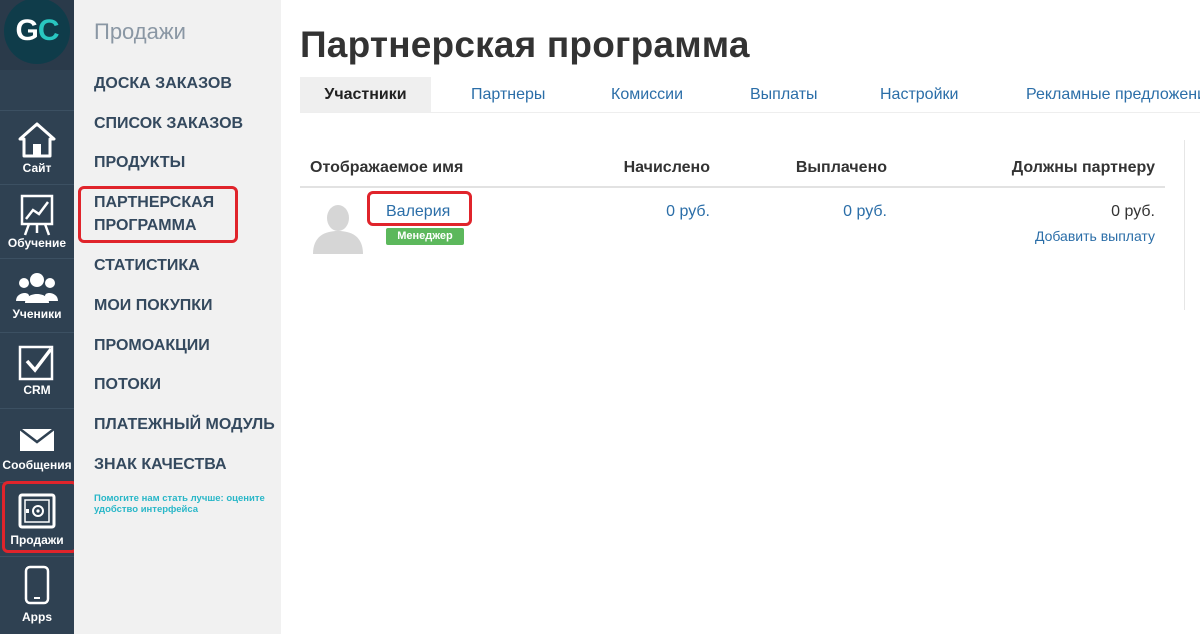  Describe the element at coordinates (784, 94) in the screenshot. I see `tab-payouts: Выплаты` at that location.